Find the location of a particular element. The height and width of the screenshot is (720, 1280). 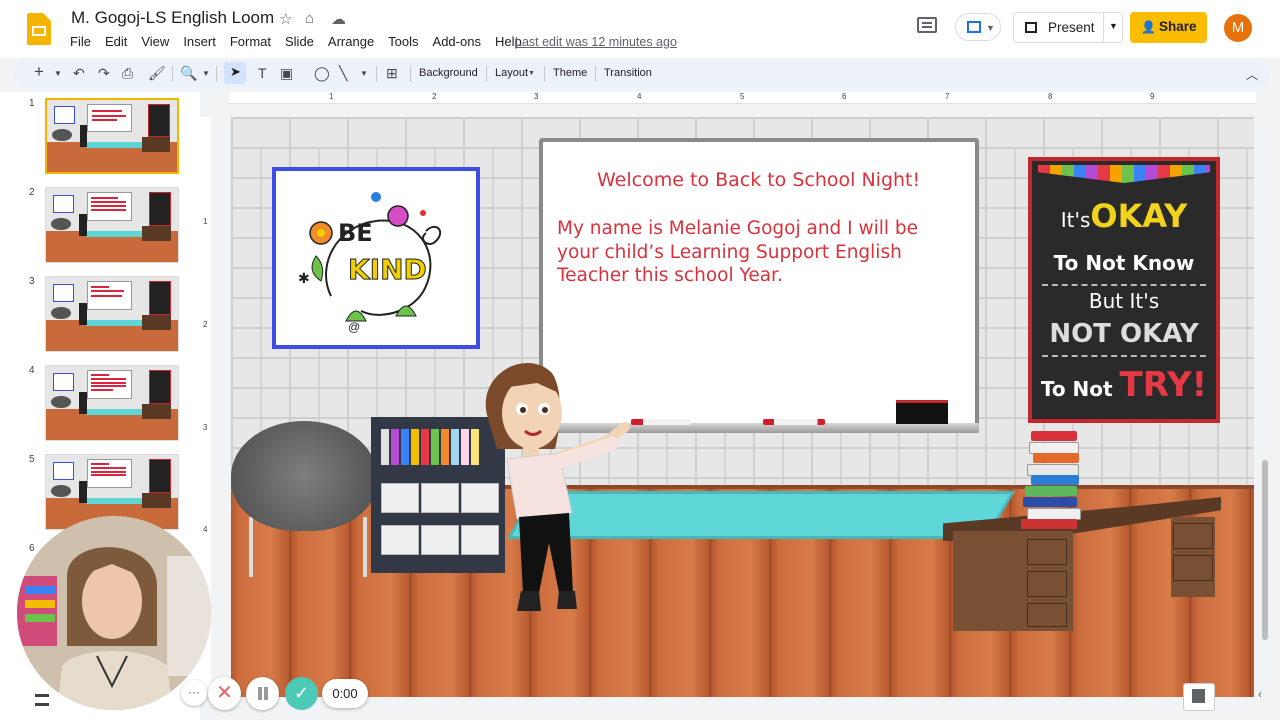

line-chevron-icon: ▼ is located at coordinates (364, 73).